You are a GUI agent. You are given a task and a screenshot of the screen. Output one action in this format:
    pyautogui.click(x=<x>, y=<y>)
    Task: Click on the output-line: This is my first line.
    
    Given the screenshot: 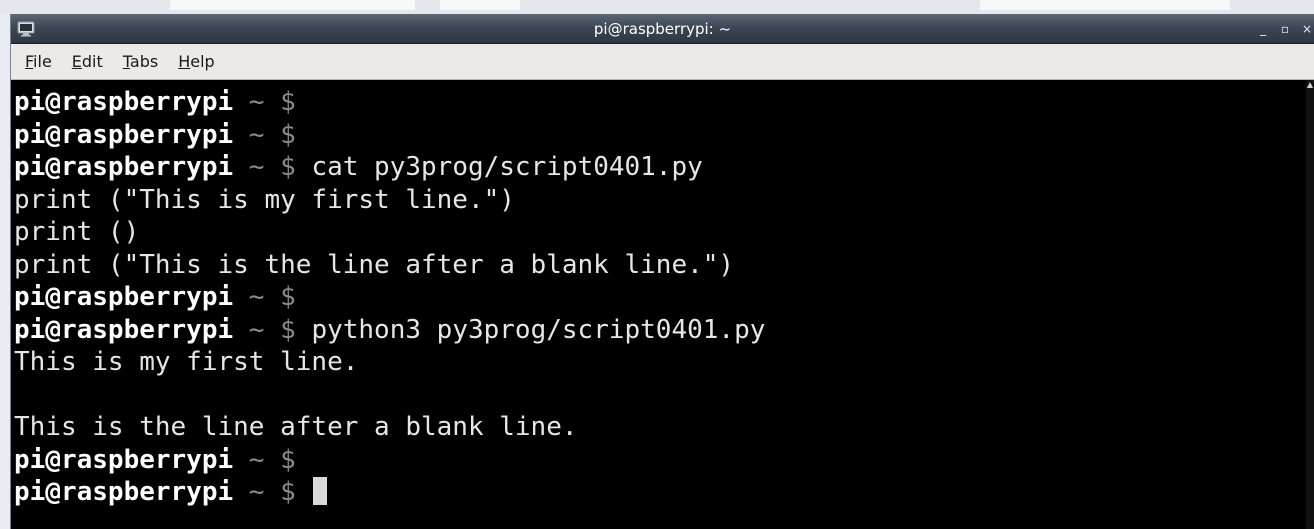 What is the action you would take?
    pyautogui.click(x=664, y=362)
    